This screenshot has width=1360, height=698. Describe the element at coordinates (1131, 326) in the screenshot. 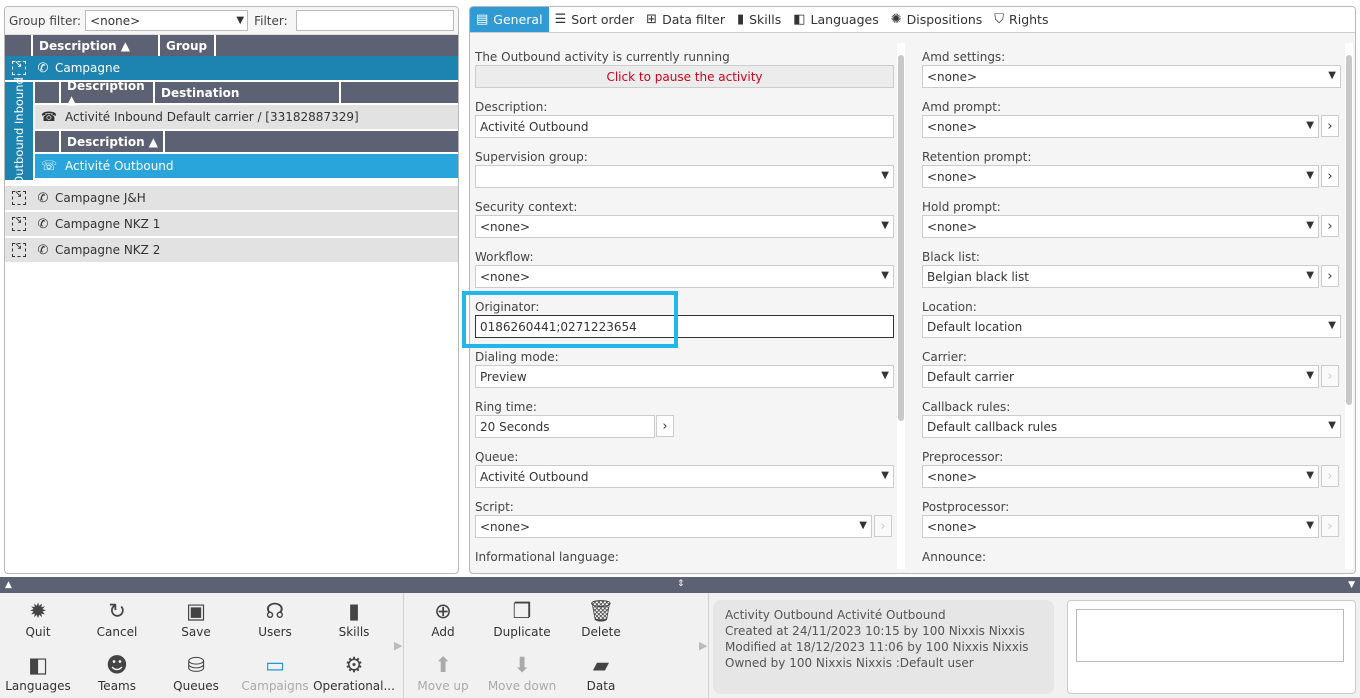

I see `location-select: Default location ▼` at that location.